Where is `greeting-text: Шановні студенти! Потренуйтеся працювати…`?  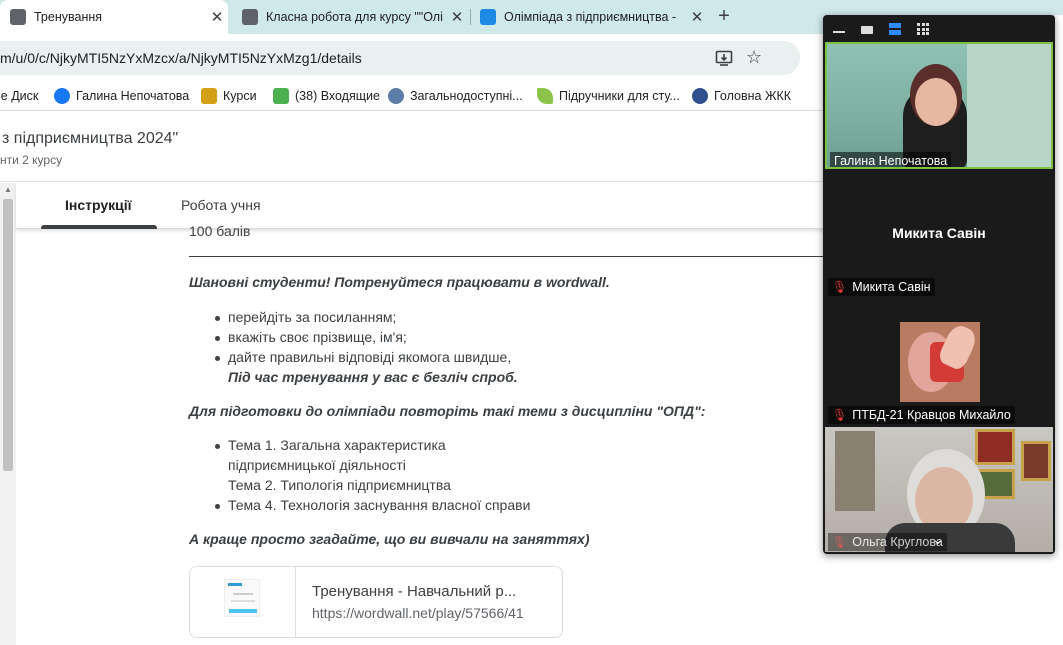 greeting-text: Шановні студенти! Потренуйтеся працювати… is located at coordinates (399, 282).